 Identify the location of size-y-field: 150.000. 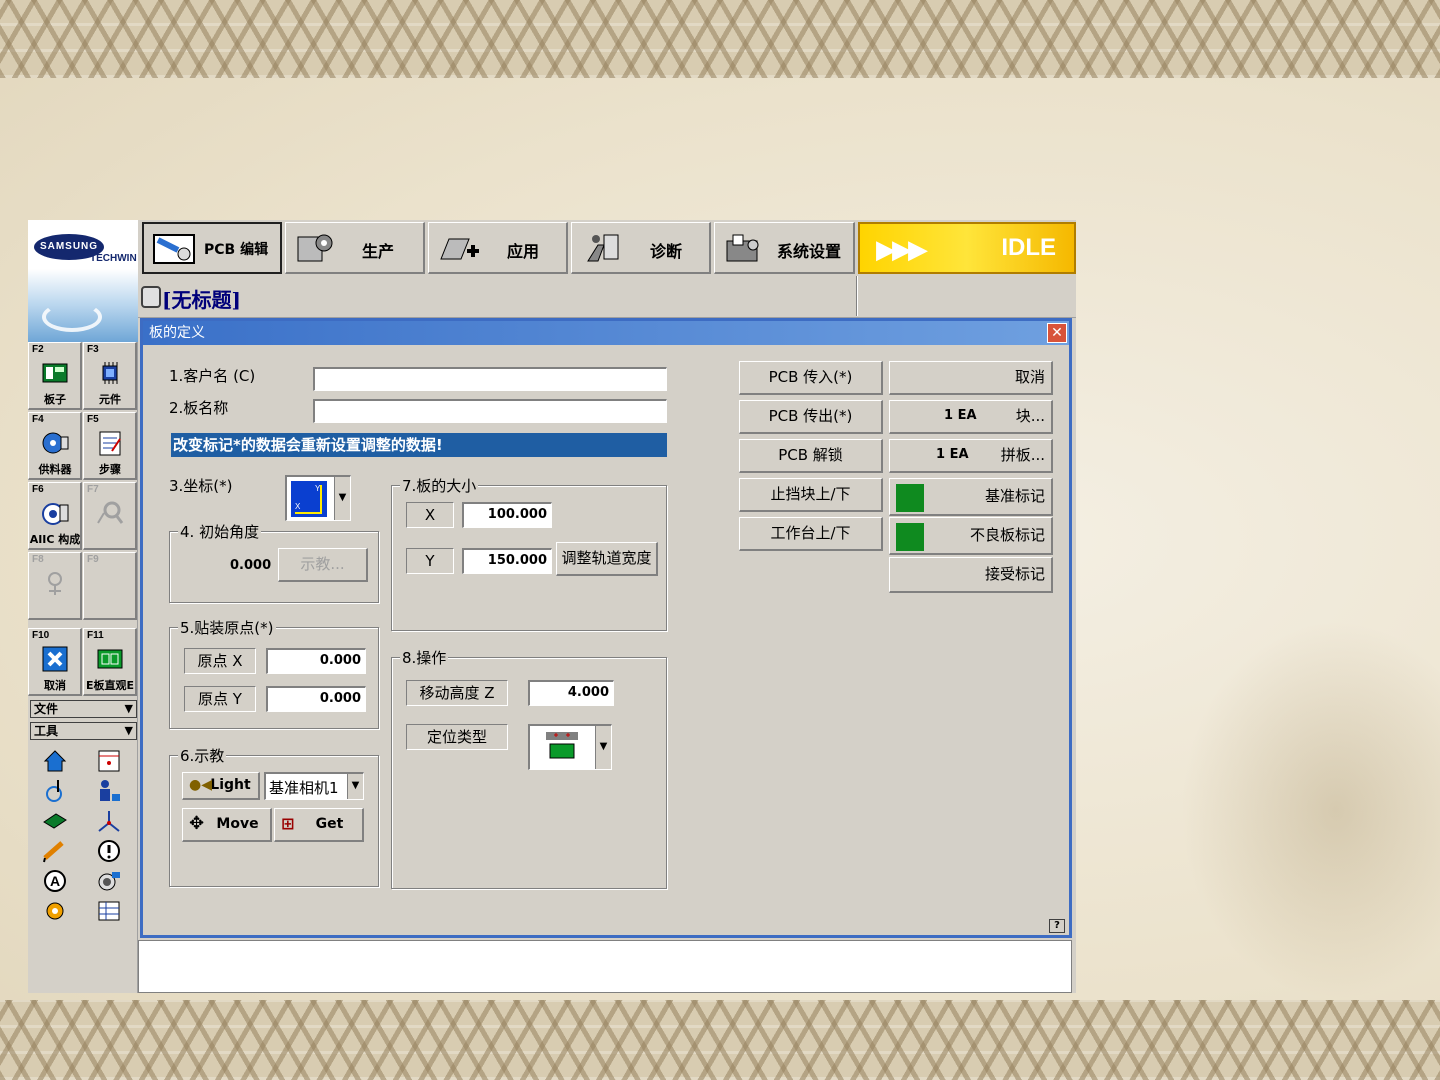
(507, 561).